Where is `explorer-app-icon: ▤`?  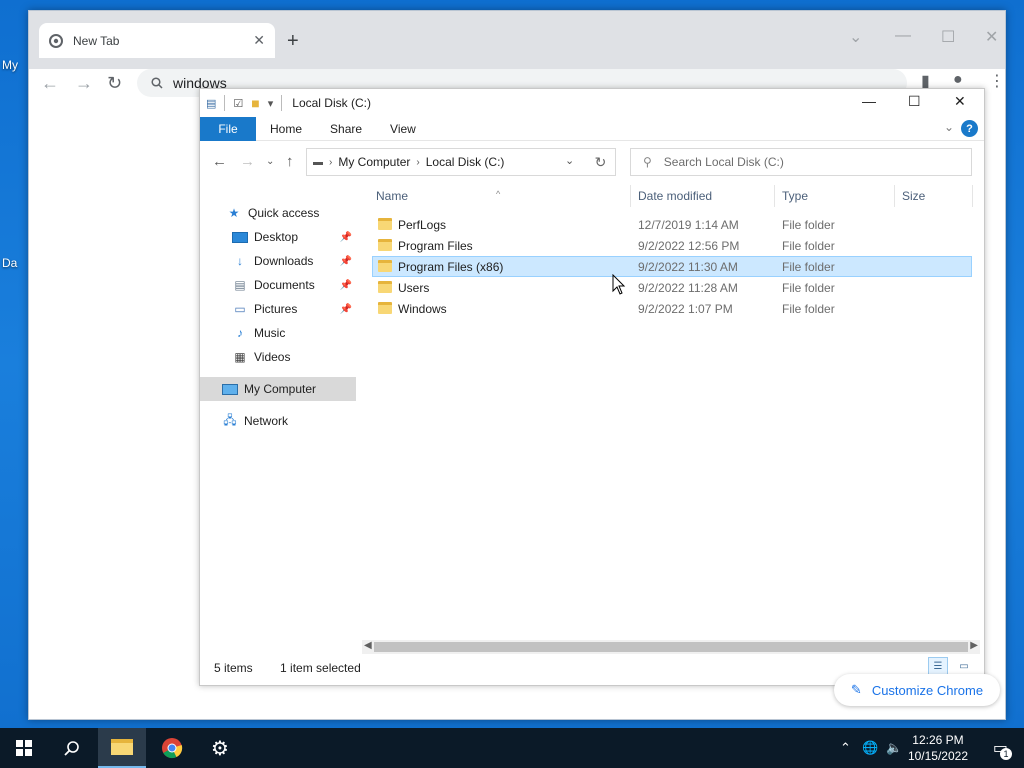 explorer-app-icon: ▤ is located at coordinates (211, 103).